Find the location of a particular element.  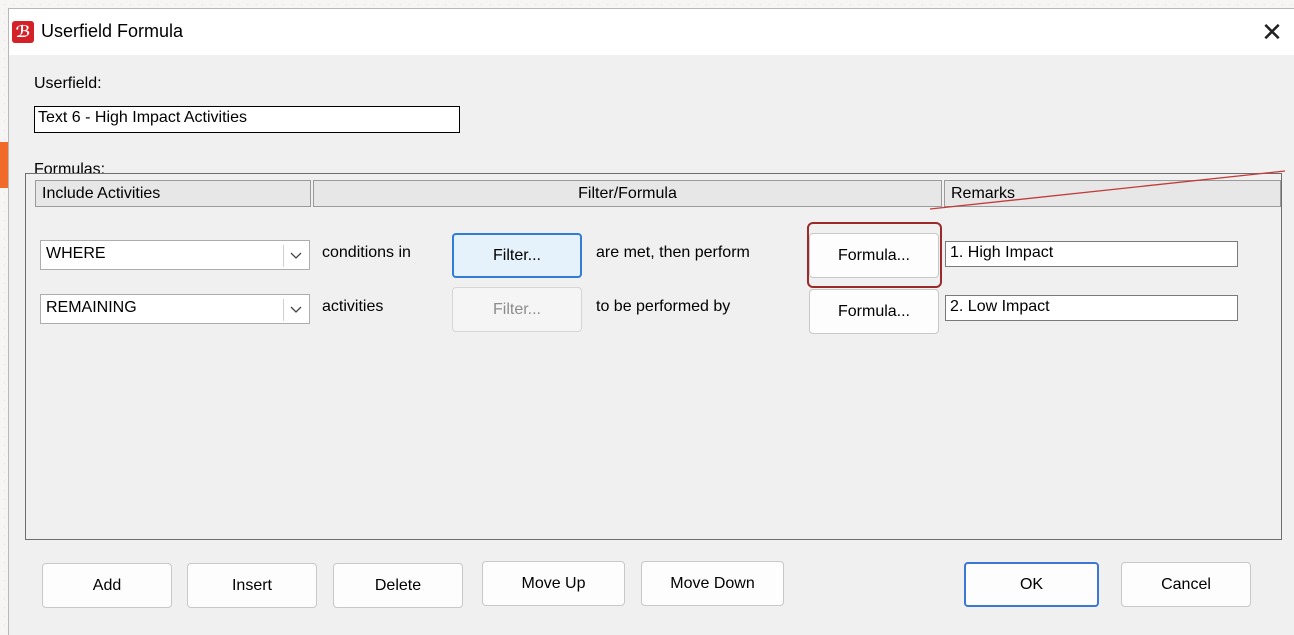

window-title: Userfield Formula is located at coordinates (112, 31).